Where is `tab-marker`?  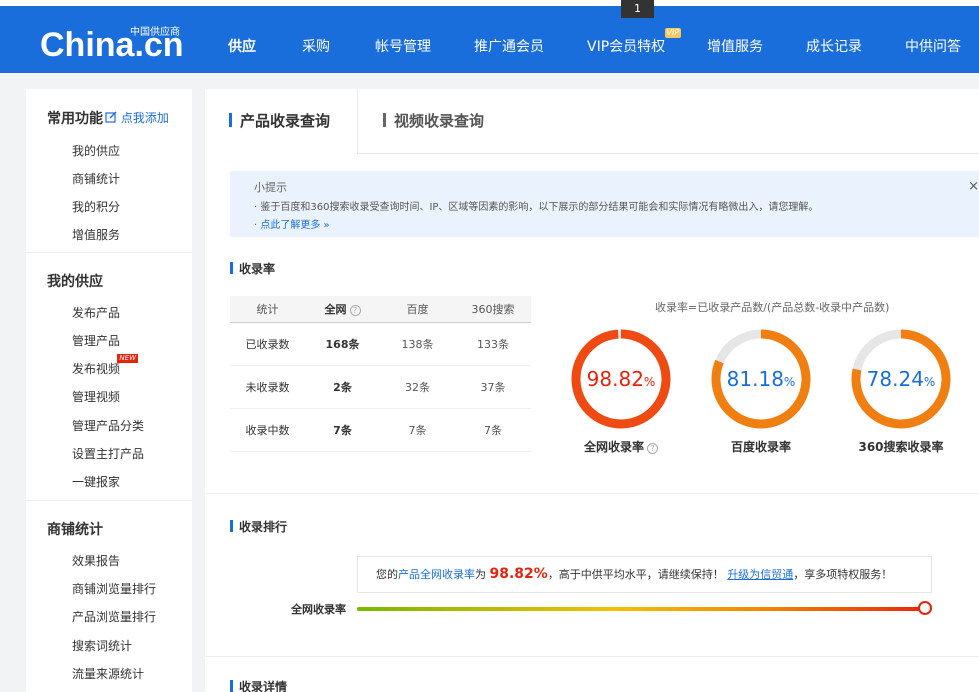 tab-marker is located at coordinates (384, 120).